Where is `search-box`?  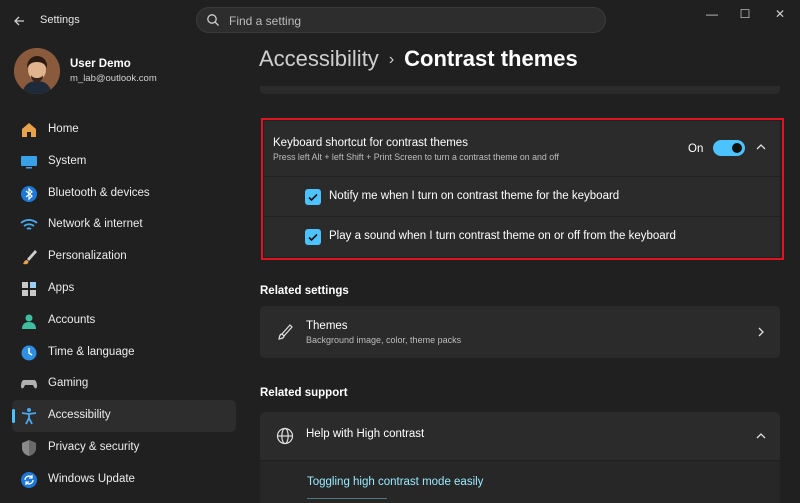
search-box is located at coordinates (401, 20).